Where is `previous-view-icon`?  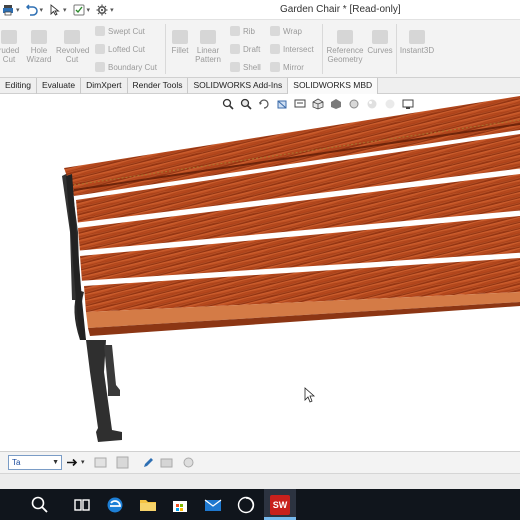 previous-view-icon is located at coordinates (264, 104).